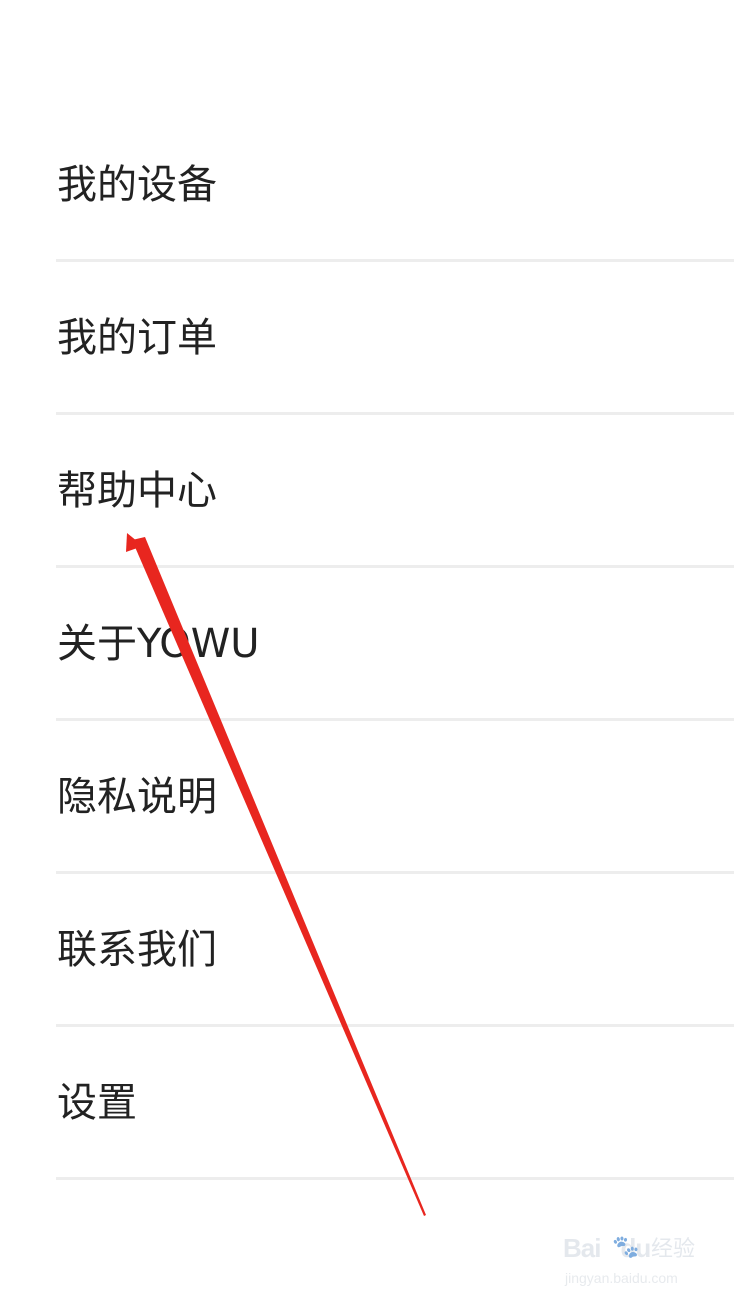 This screenshot has height=1308, width=734. What do you see at coordinates (158, 644) in the screenshot?
I see `menu-item-label: 关于YOWU` at bounding box center [158, 644].